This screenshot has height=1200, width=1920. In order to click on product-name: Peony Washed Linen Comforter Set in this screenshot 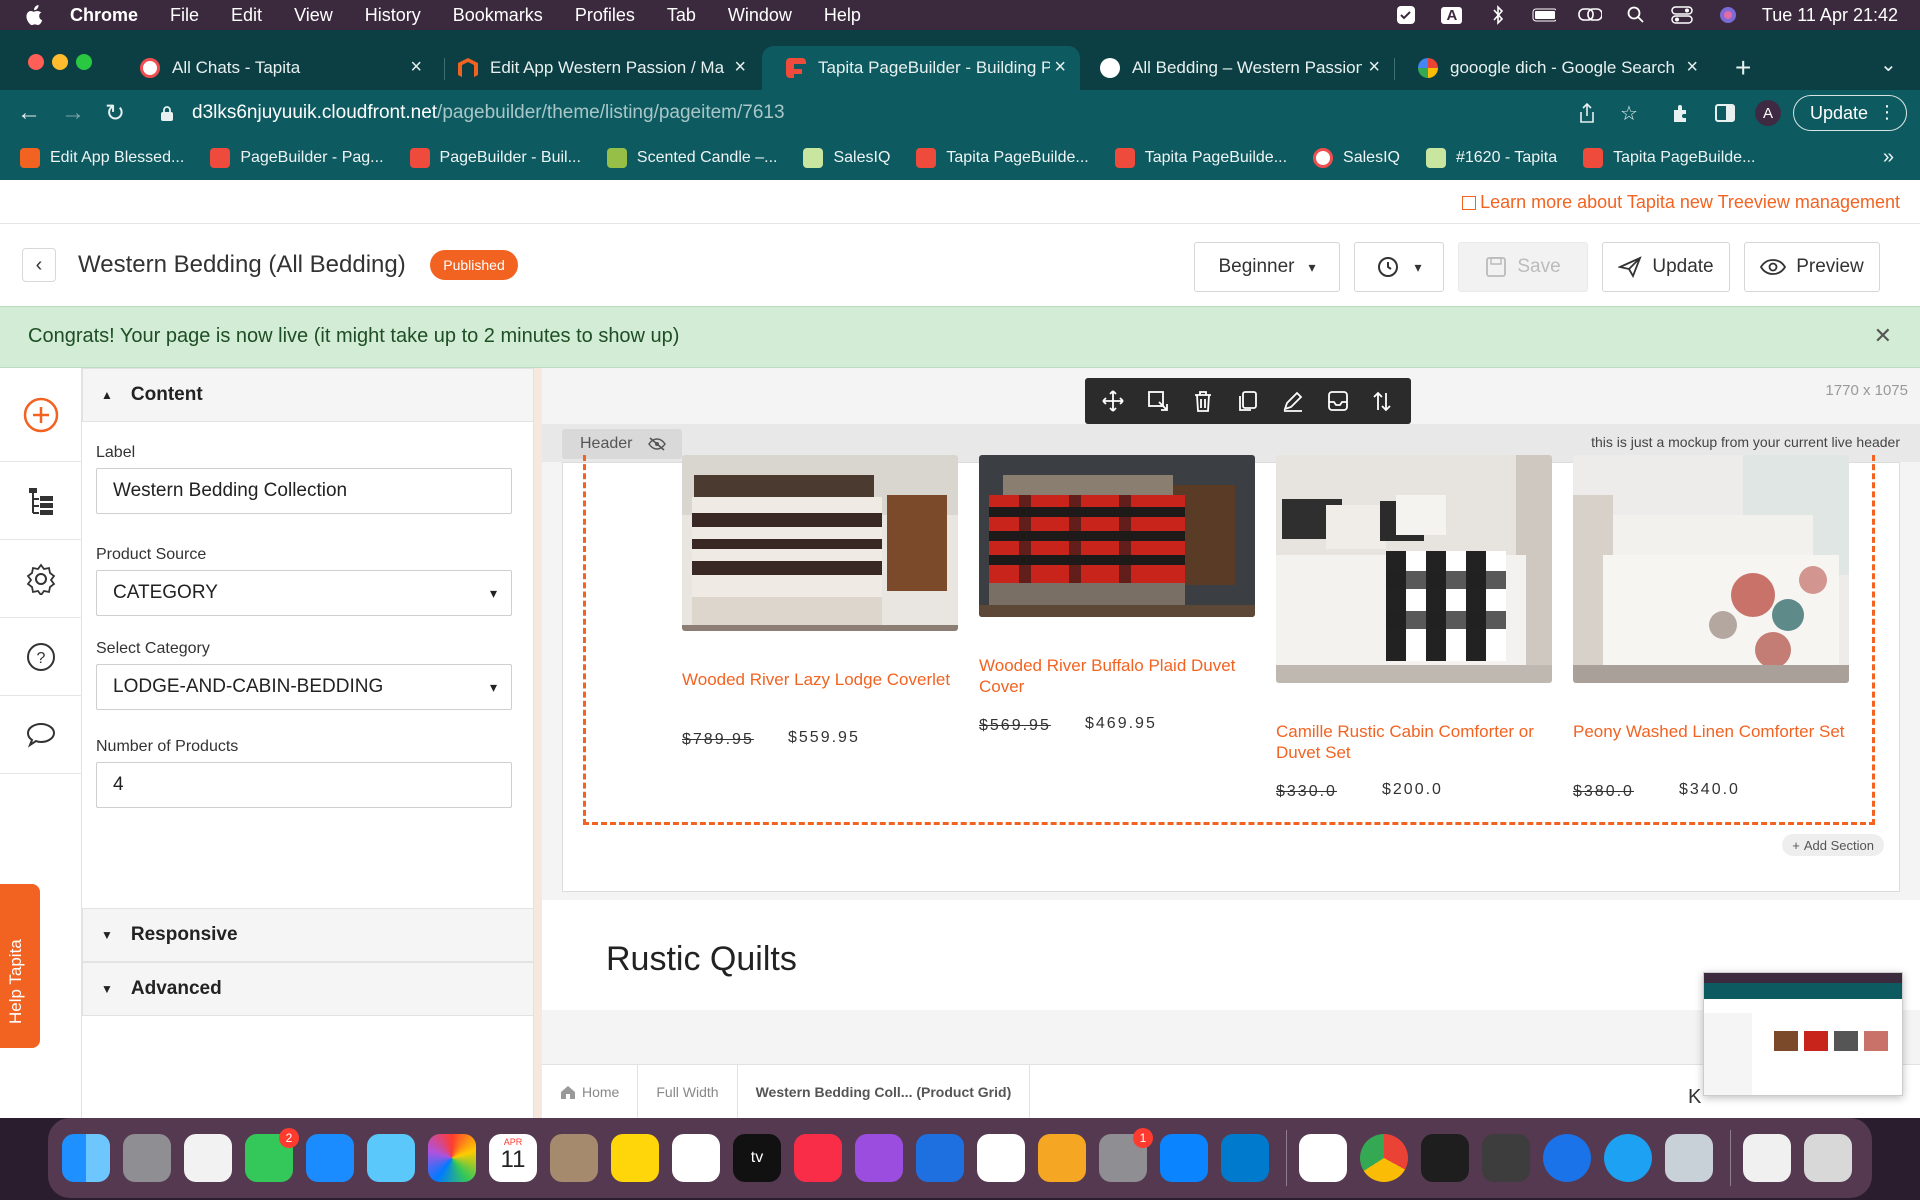, I will do `click(1711, 731)`.